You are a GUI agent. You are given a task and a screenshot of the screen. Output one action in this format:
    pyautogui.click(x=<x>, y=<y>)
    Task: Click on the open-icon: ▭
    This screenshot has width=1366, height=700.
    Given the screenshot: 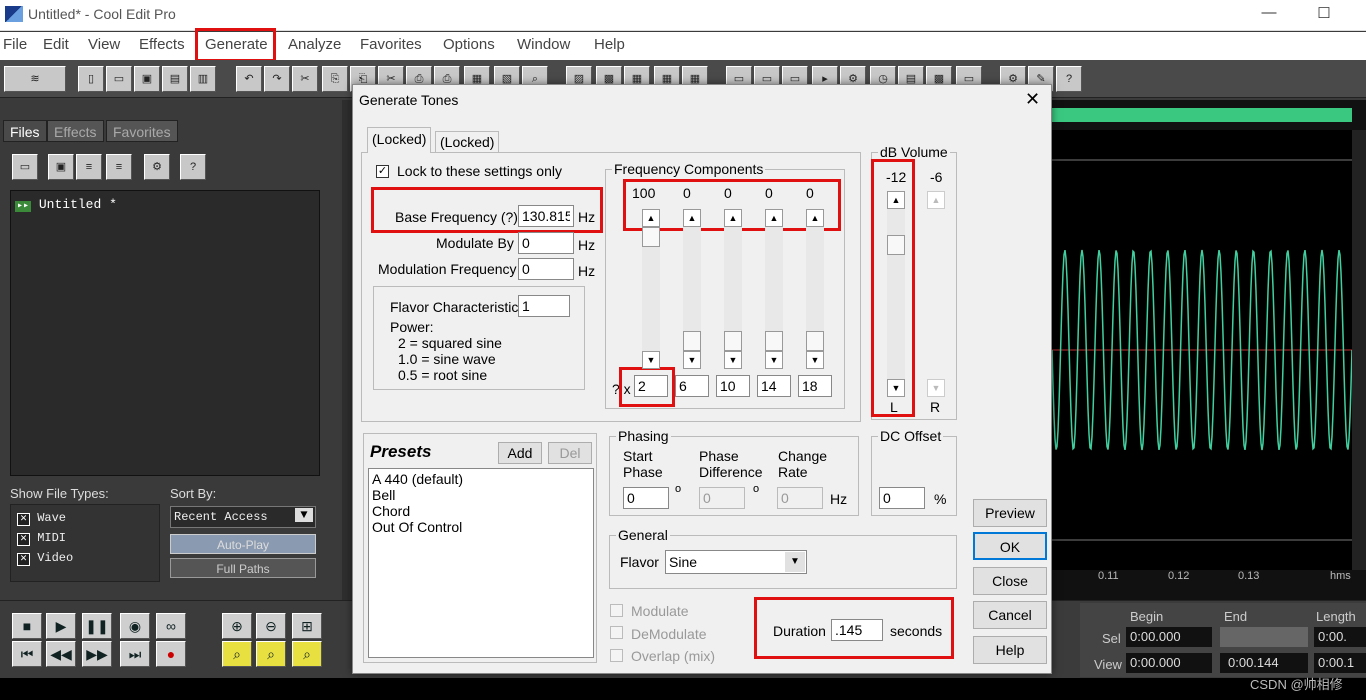 What is the action you would take?
    pyautogui.click(x=119, y=79)
    